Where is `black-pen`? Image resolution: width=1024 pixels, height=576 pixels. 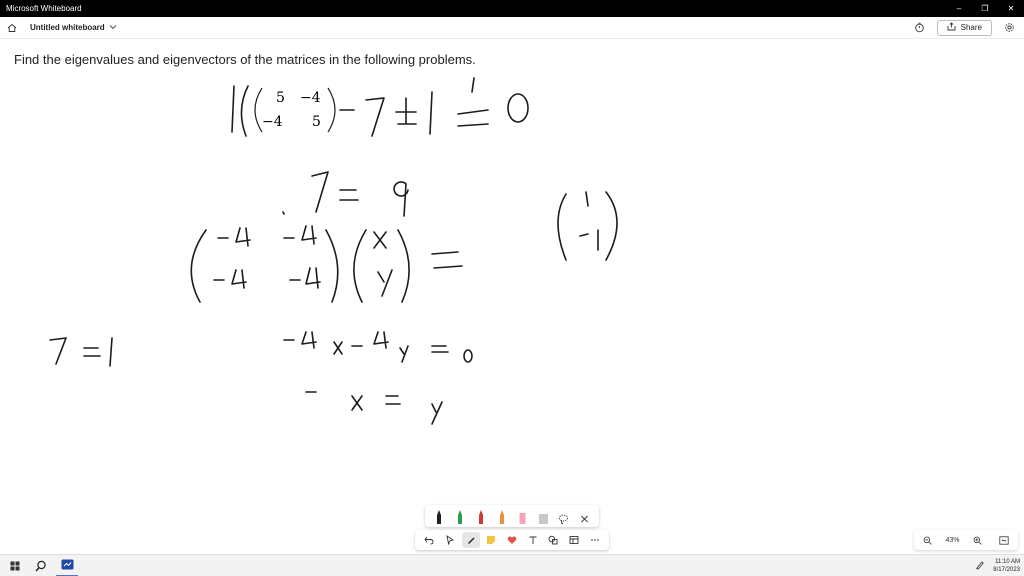
black-pen is located at coordinates (439, 516).